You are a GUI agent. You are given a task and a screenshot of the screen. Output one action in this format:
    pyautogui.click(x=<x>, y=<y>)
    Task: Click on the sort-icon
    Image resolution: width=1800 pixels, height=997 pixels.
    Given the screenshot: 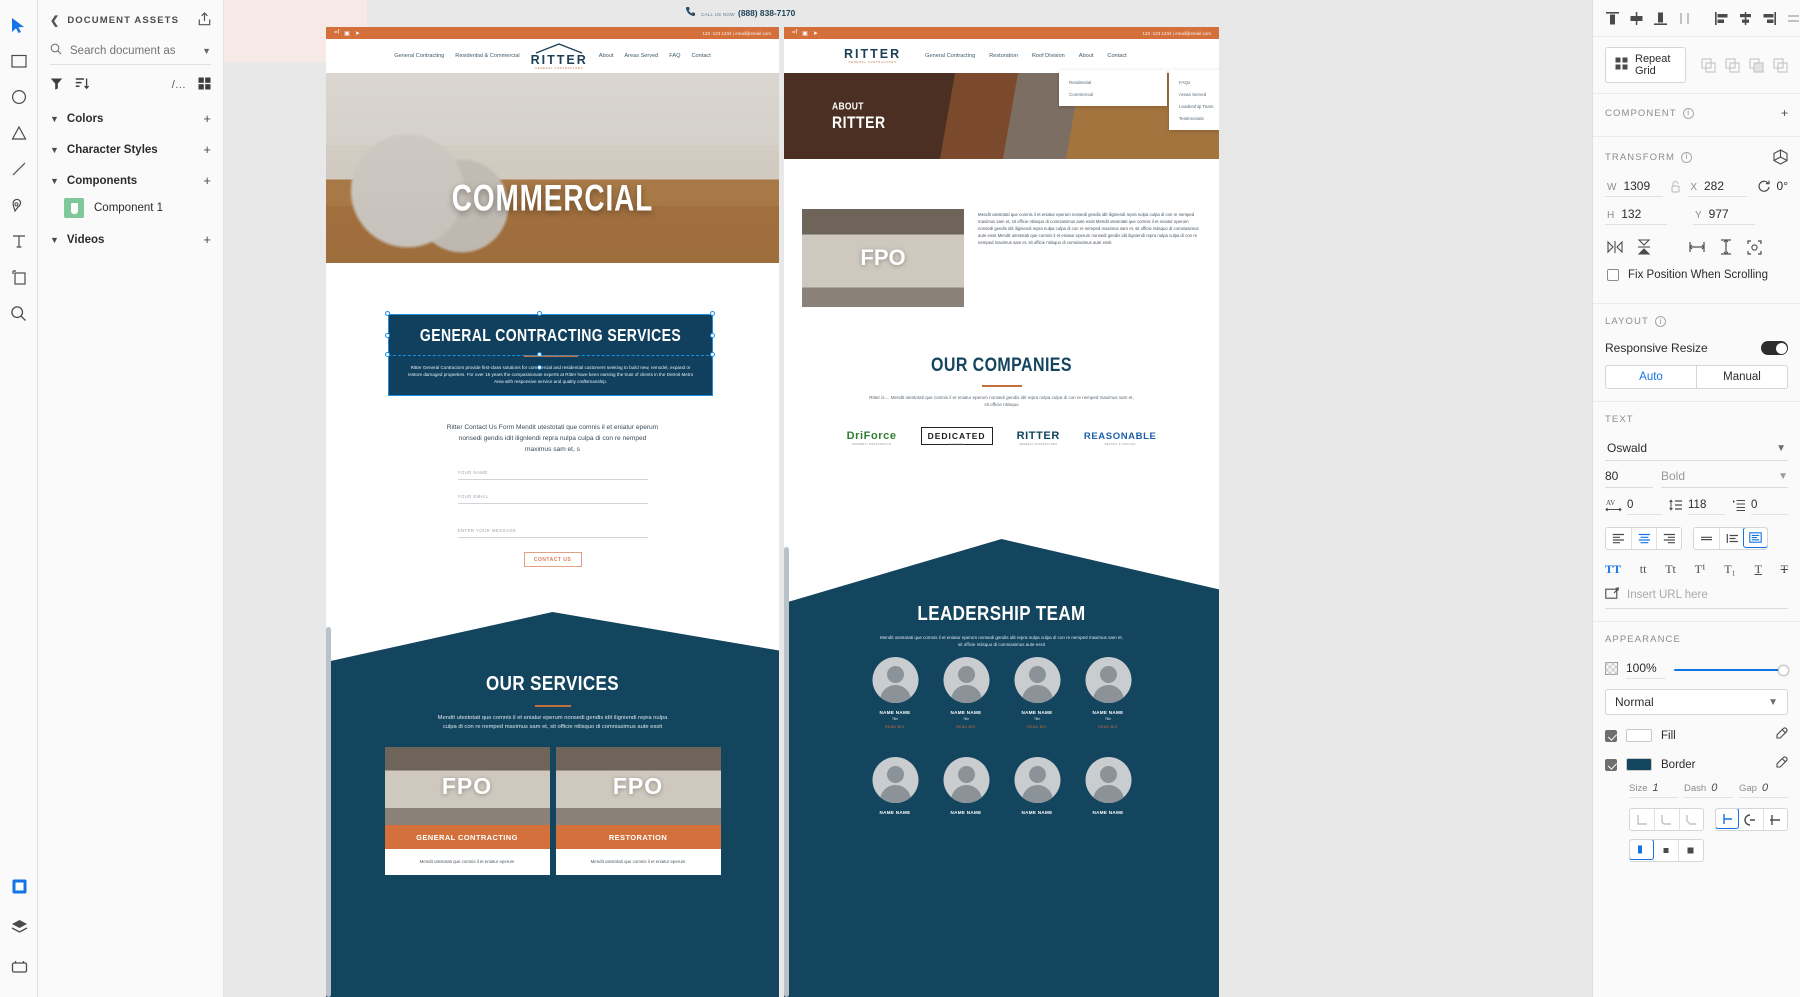 What is the action you would take?
    pyautogui.click(x=82, y=85)
    